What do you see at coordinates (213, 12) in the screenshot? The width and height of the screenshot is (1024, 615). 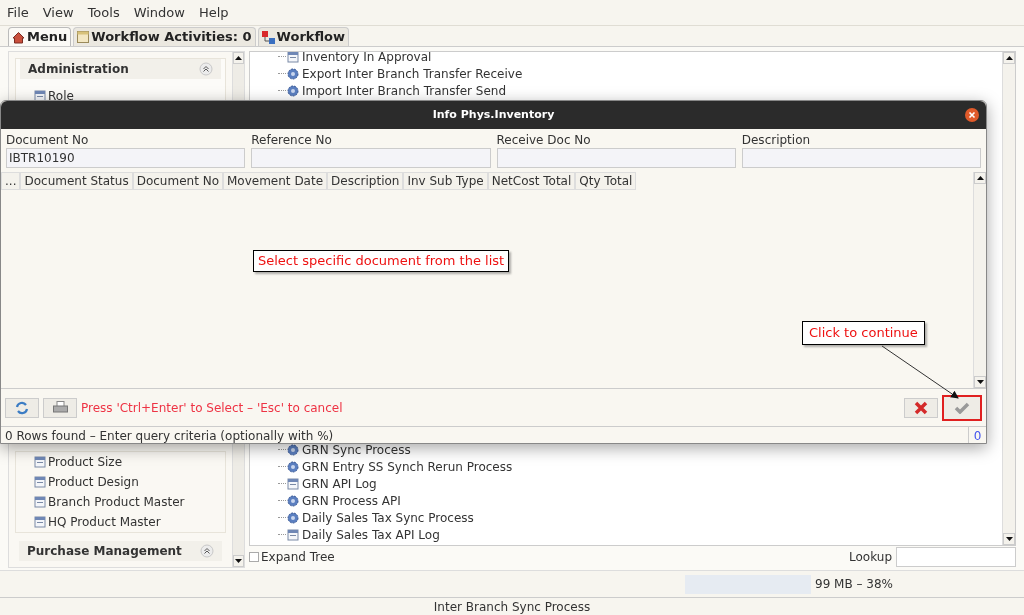 I see `menu-title: Help` at bounding box center [213, 12].